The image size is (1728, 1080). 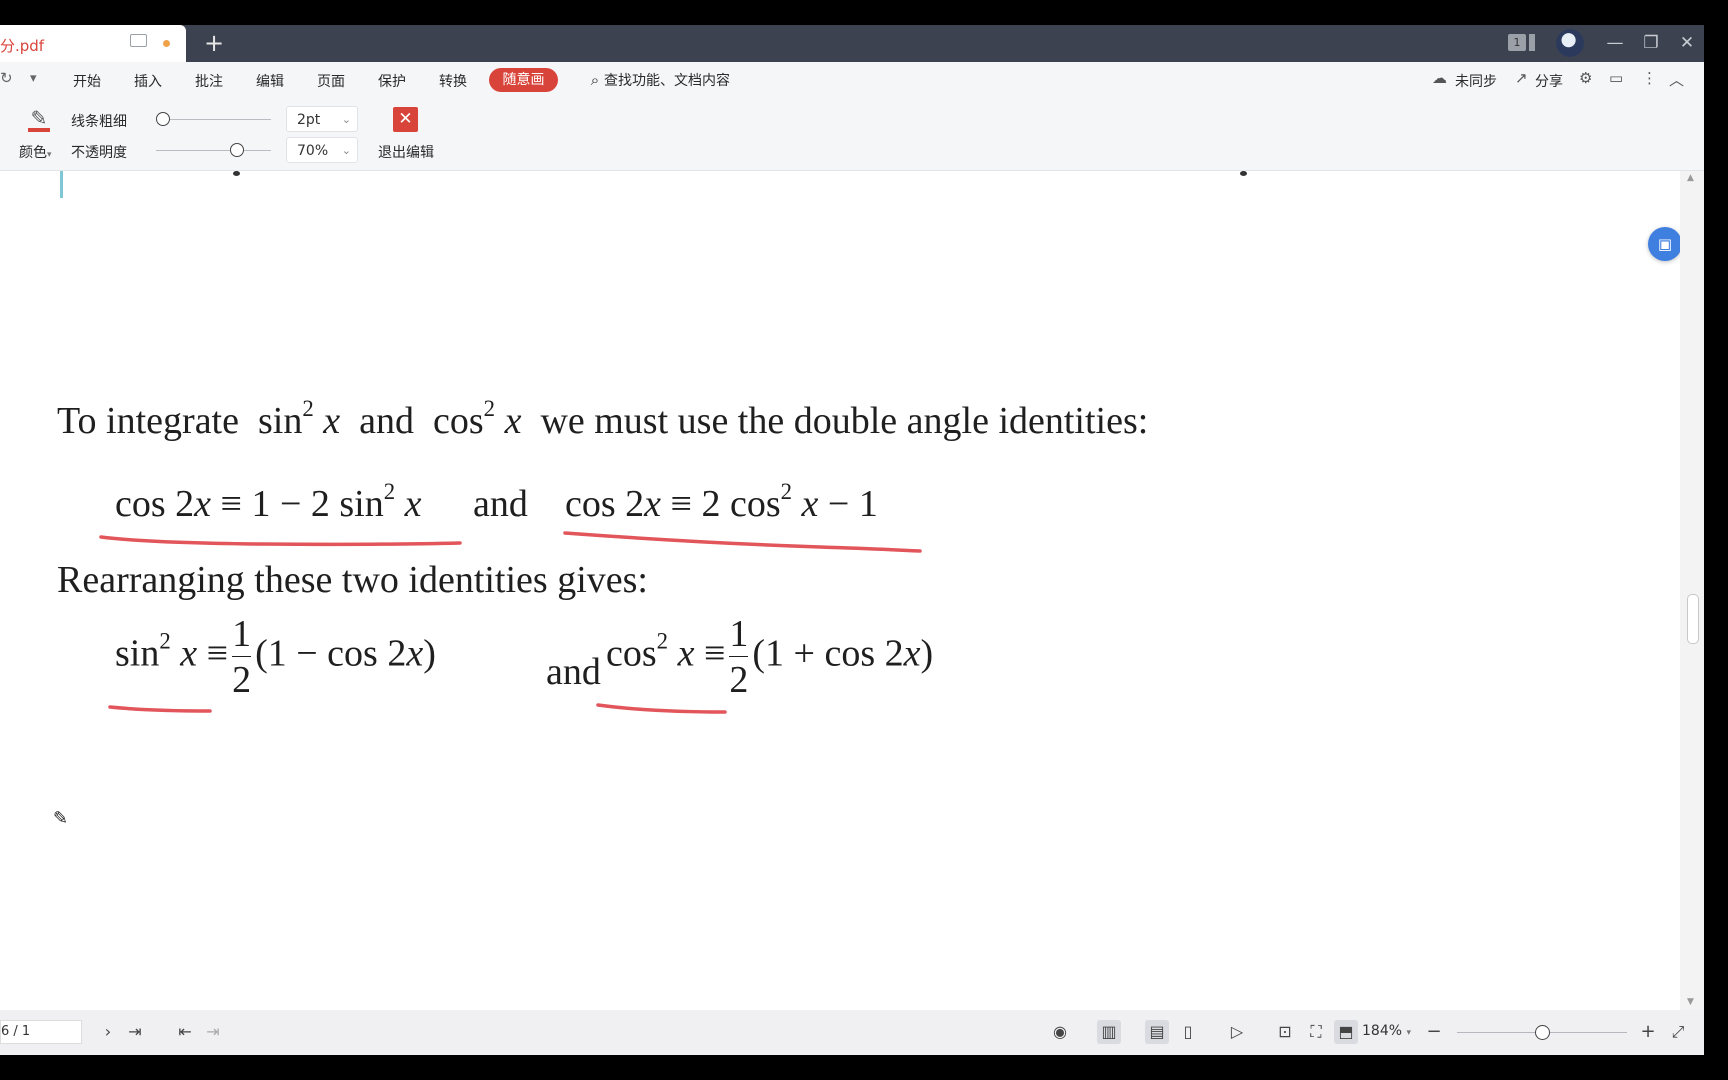 I want to click on zoom-out-button: −, so click(x=1434, y=1032).